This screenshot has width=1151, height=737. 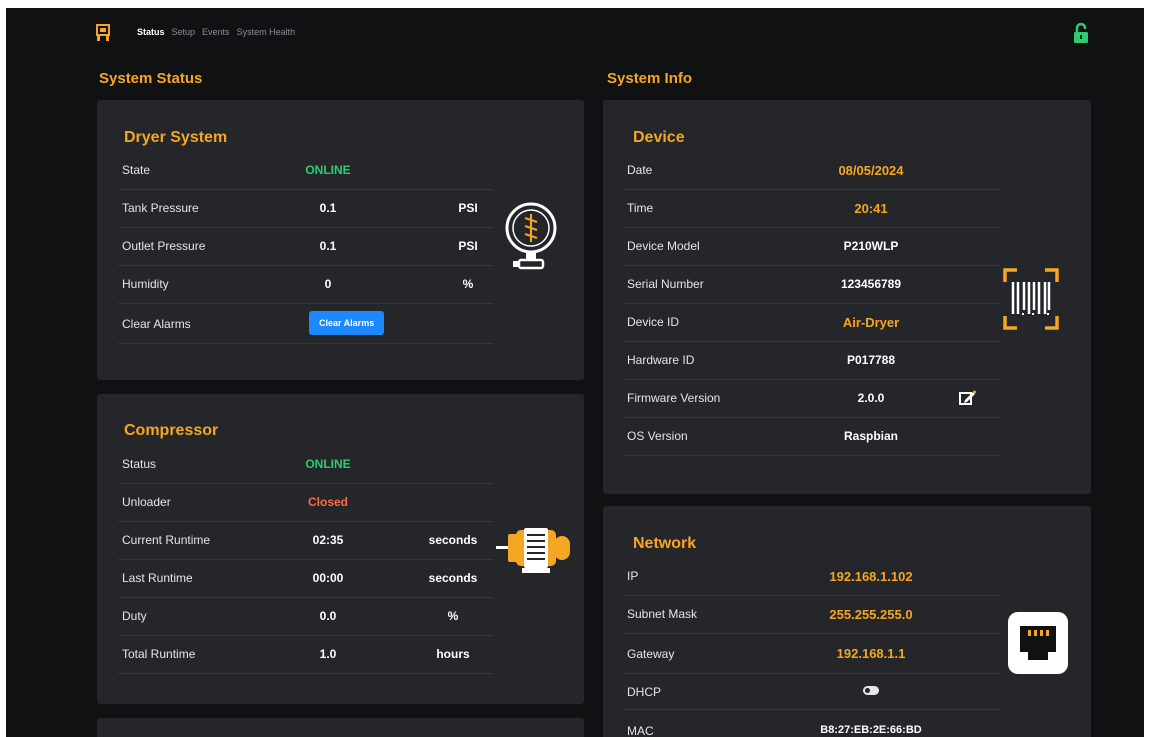 I want to click on compressor-status-row: Status ONLINE, so click(x=305, y=465).